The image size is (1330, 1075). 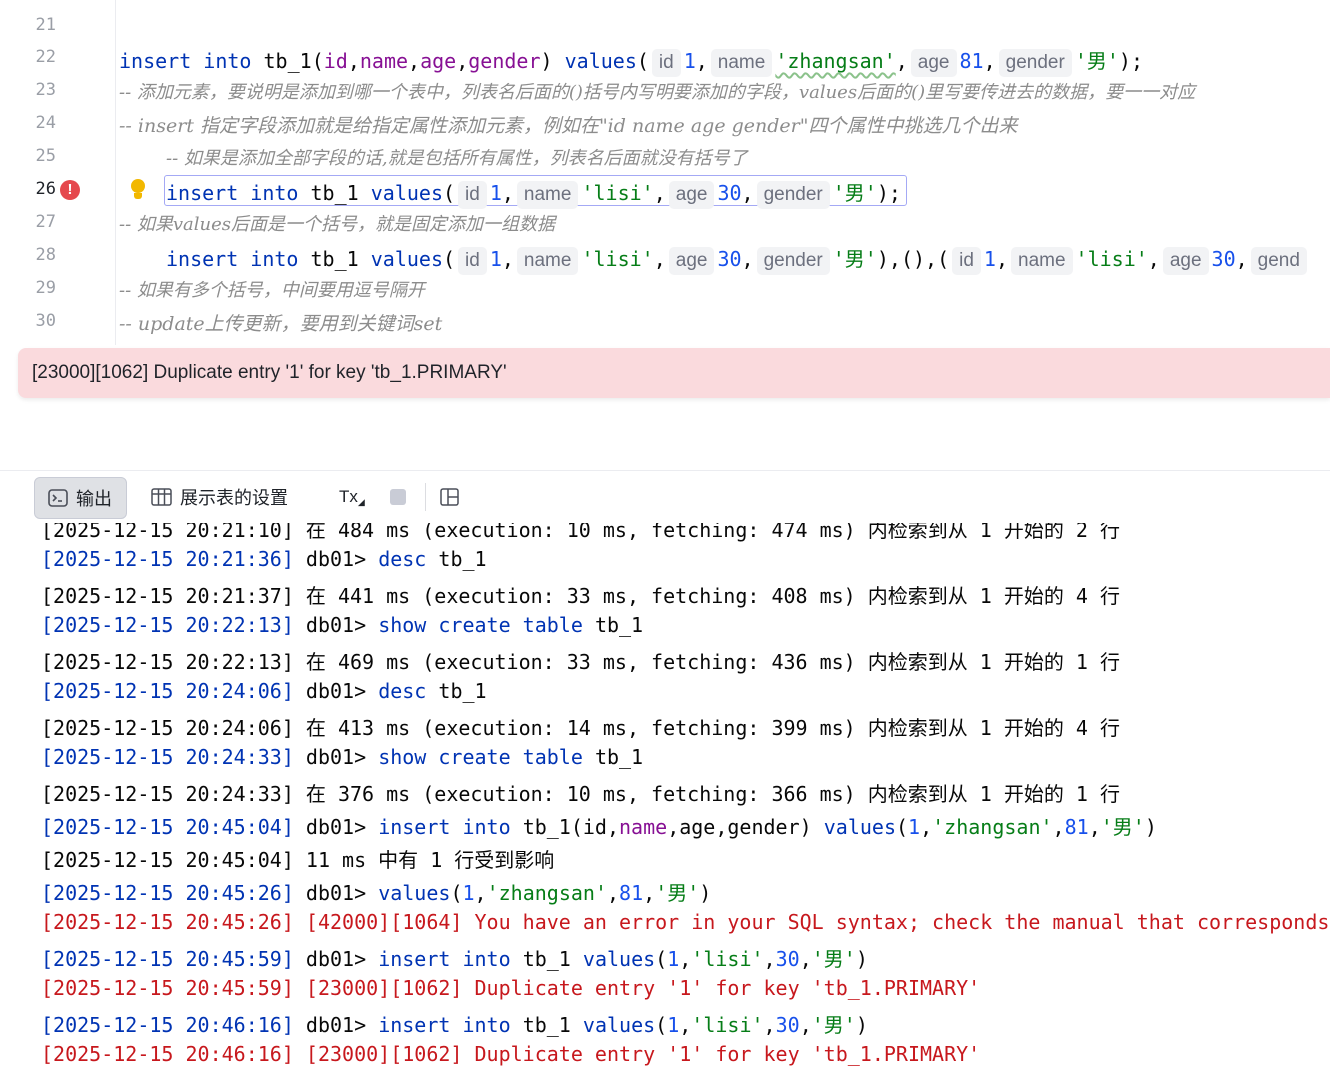 What do you see at coordinates (45, 90) in the screenshot?
I see `line-number: 23` at bounding box center [45, 90].